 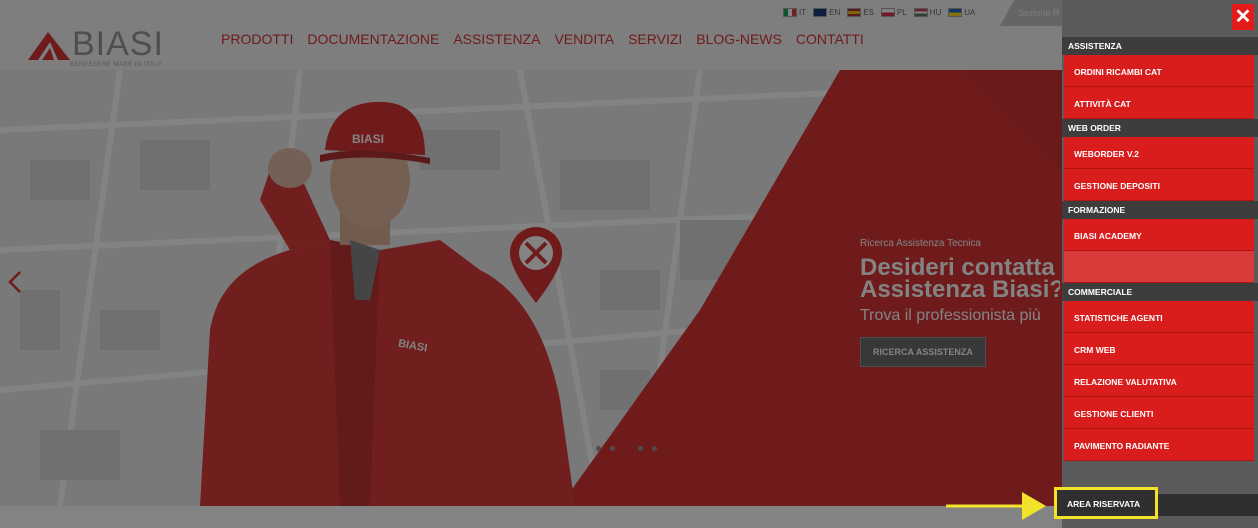 What do you see at coordinates (1159, 317) in the screenshot?
I see `menu-item-statistiche-agenti: STATISTICHE AGENTI` at bounding box center [1159, 317].